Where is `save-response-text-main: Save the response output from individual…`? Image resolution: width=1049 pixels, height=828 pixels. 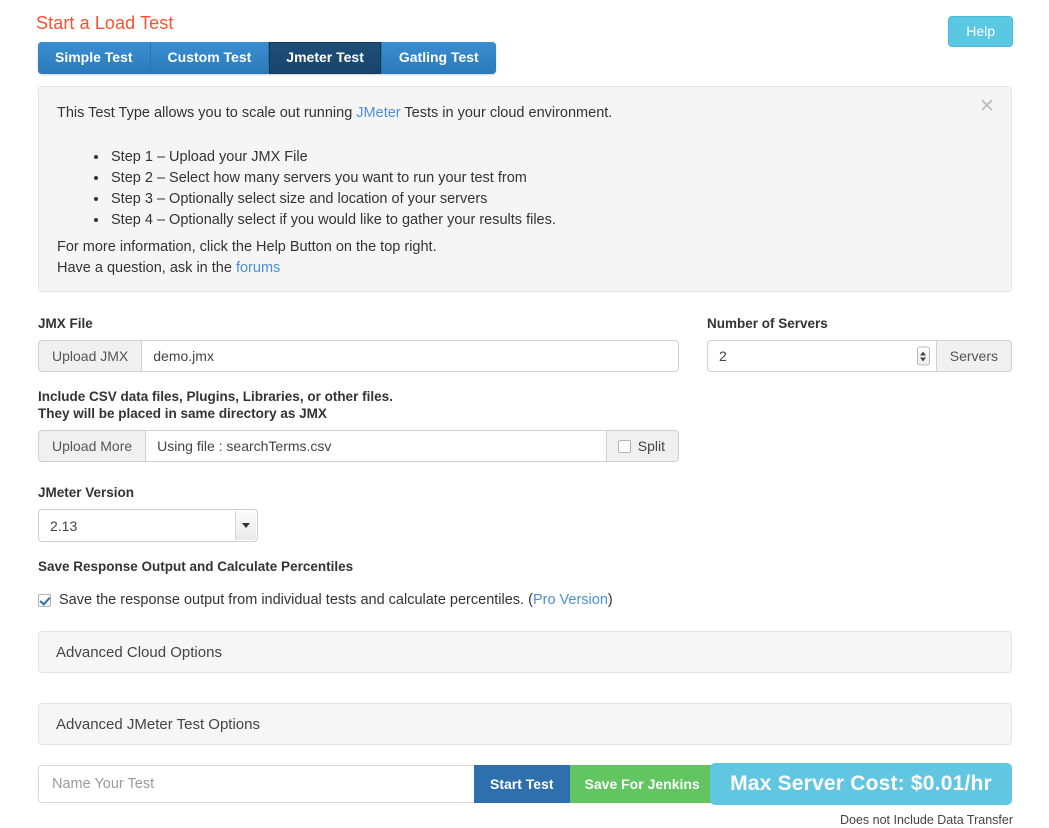
save-response-text-main: Save the response output from individual… is located at coordinates (296, 600).